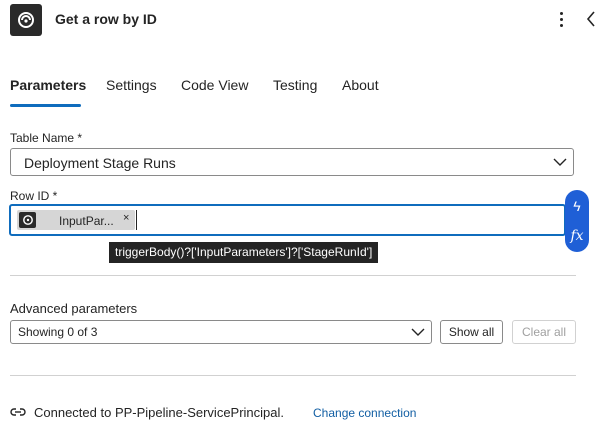 The height and width of the screenshot is (426, 596). I want to click on fx-icon: fx, so click(577, 236).